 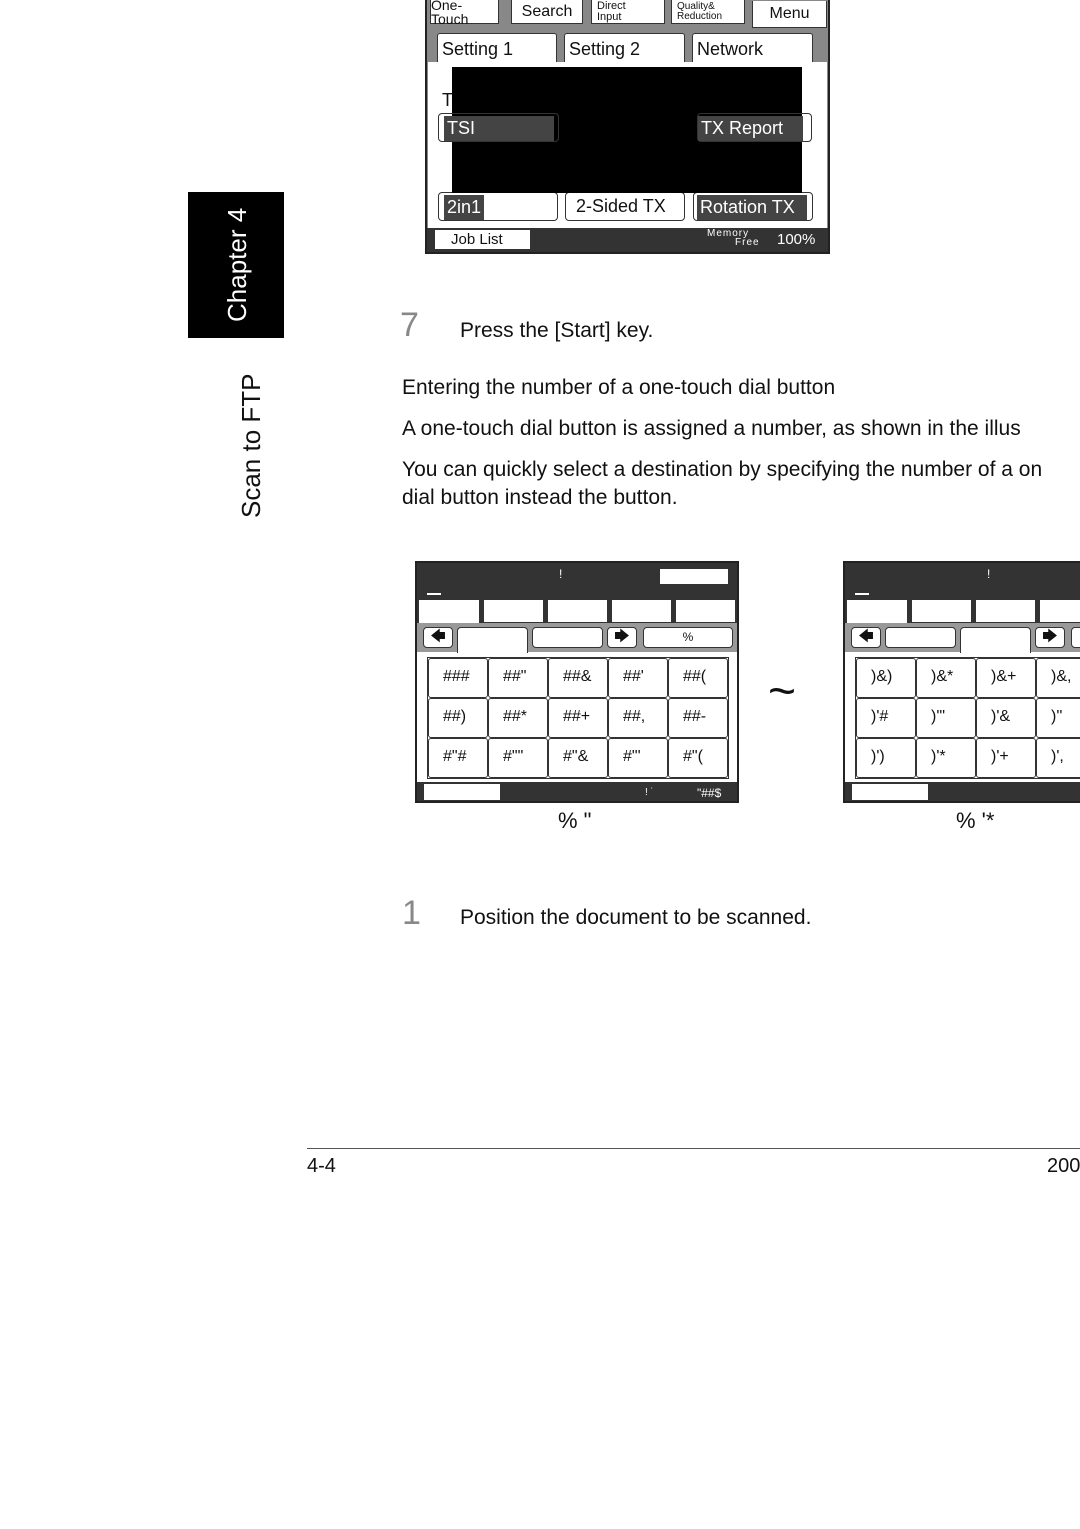 What do you see at coordinates (1058, 718) in the screenshot?
I see `one-touch-button: )''` at bounding box center [1058, 718].